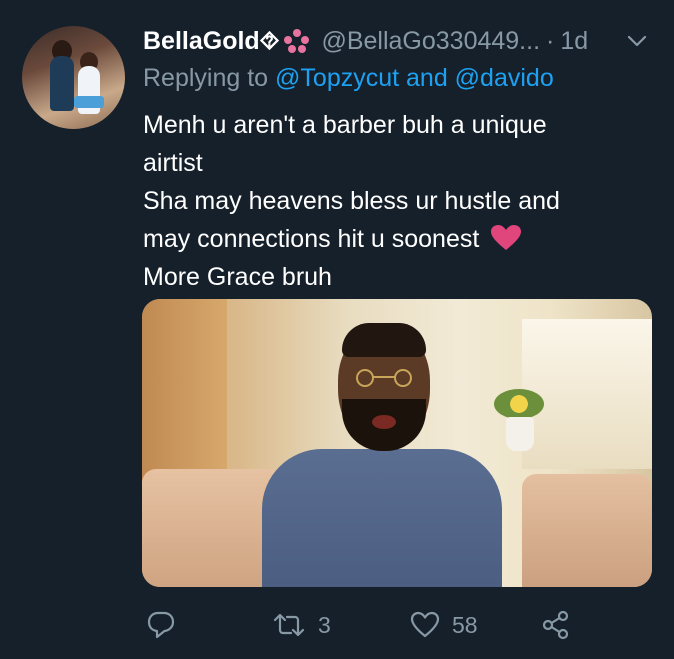  I want to click on replying-to-users: @Topzycut and @davido, so click(414, 78).